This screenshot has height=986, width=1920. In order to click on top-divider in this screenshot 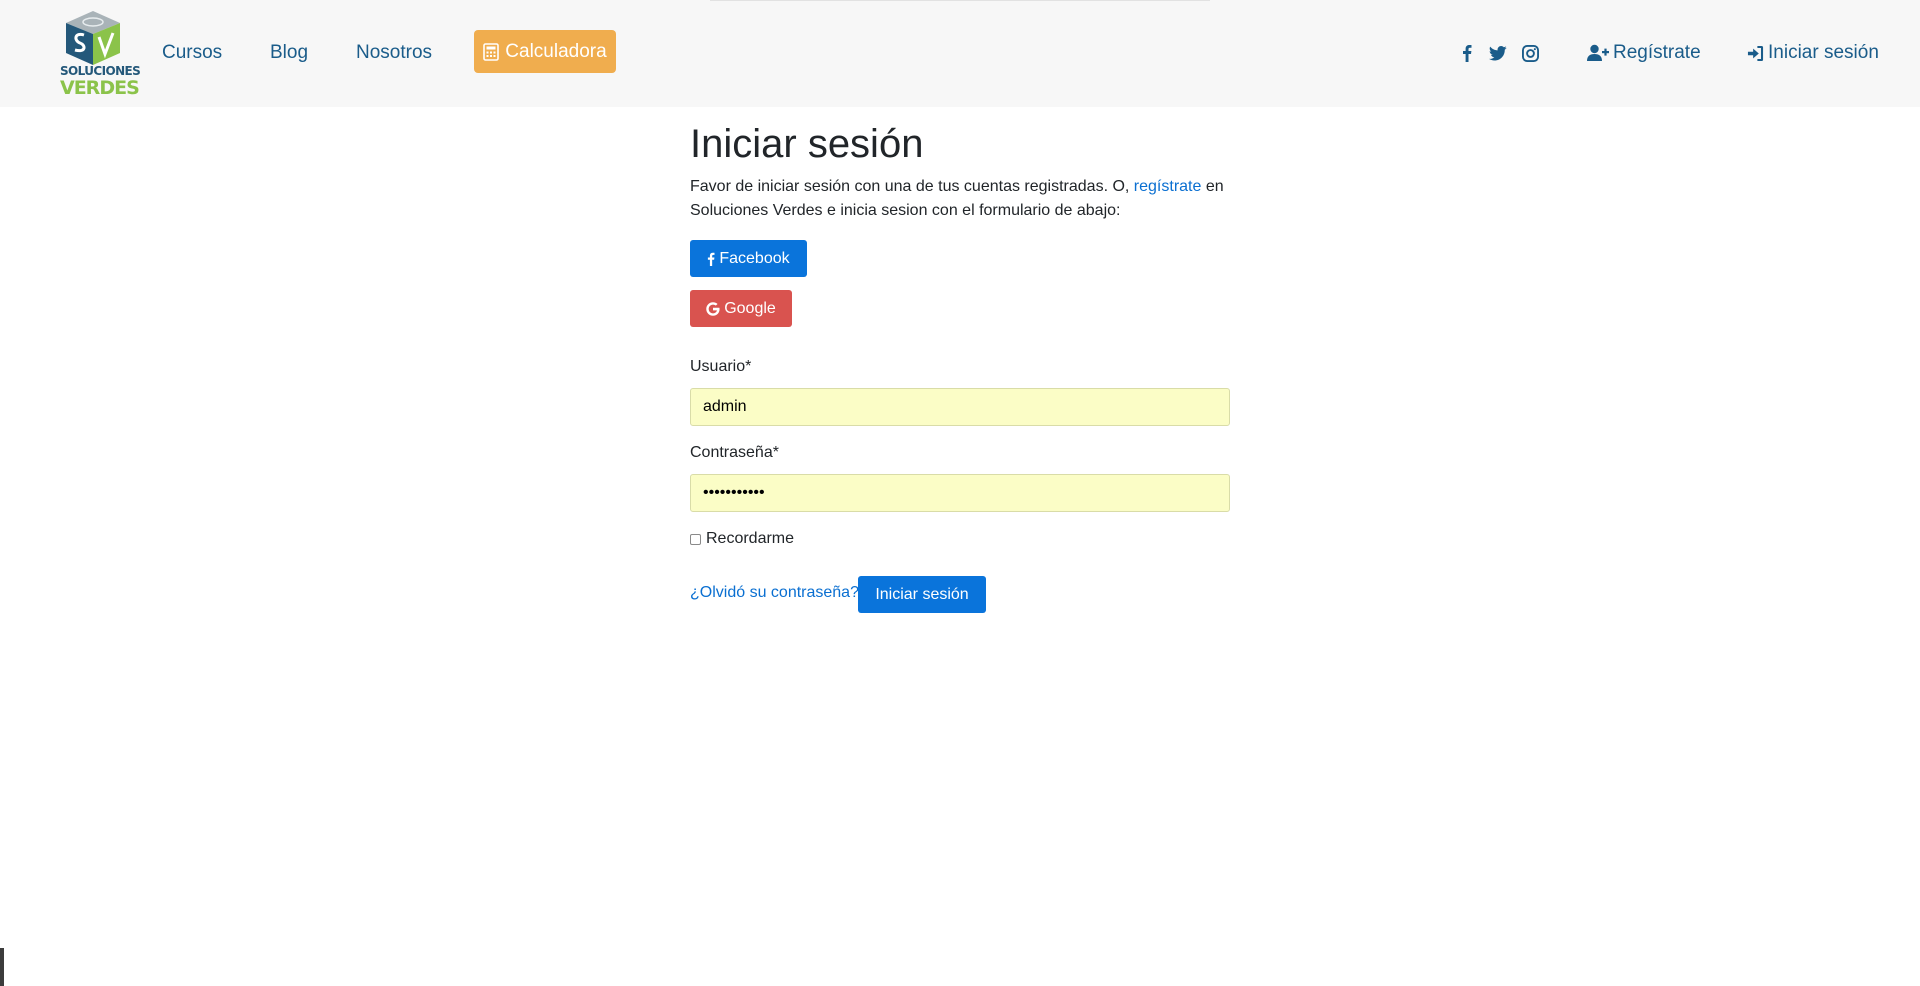, I will do `click(960, 0)`.